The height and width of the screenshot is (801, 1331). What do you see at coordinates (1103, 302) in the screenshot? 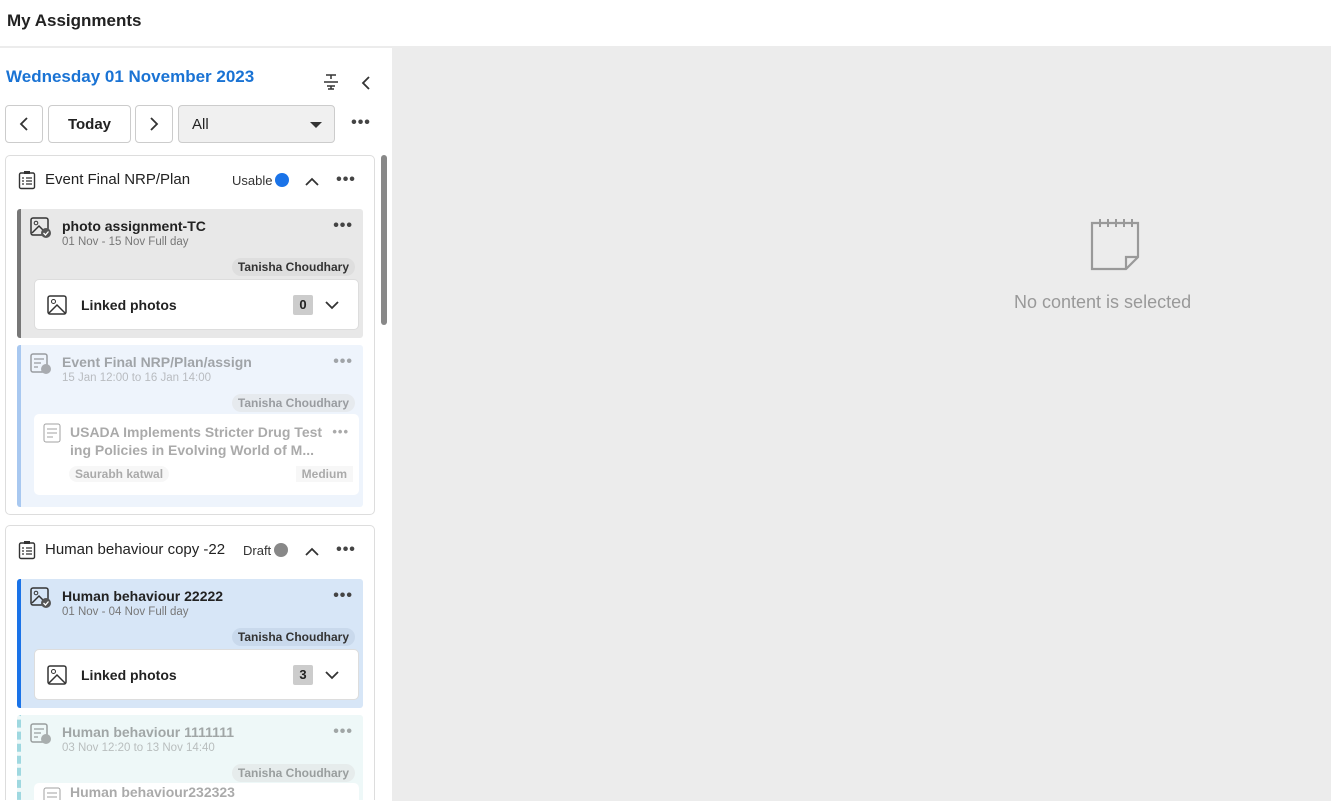
I see `empty-state-text: No content is selected` at bounding box center [1103, 302].